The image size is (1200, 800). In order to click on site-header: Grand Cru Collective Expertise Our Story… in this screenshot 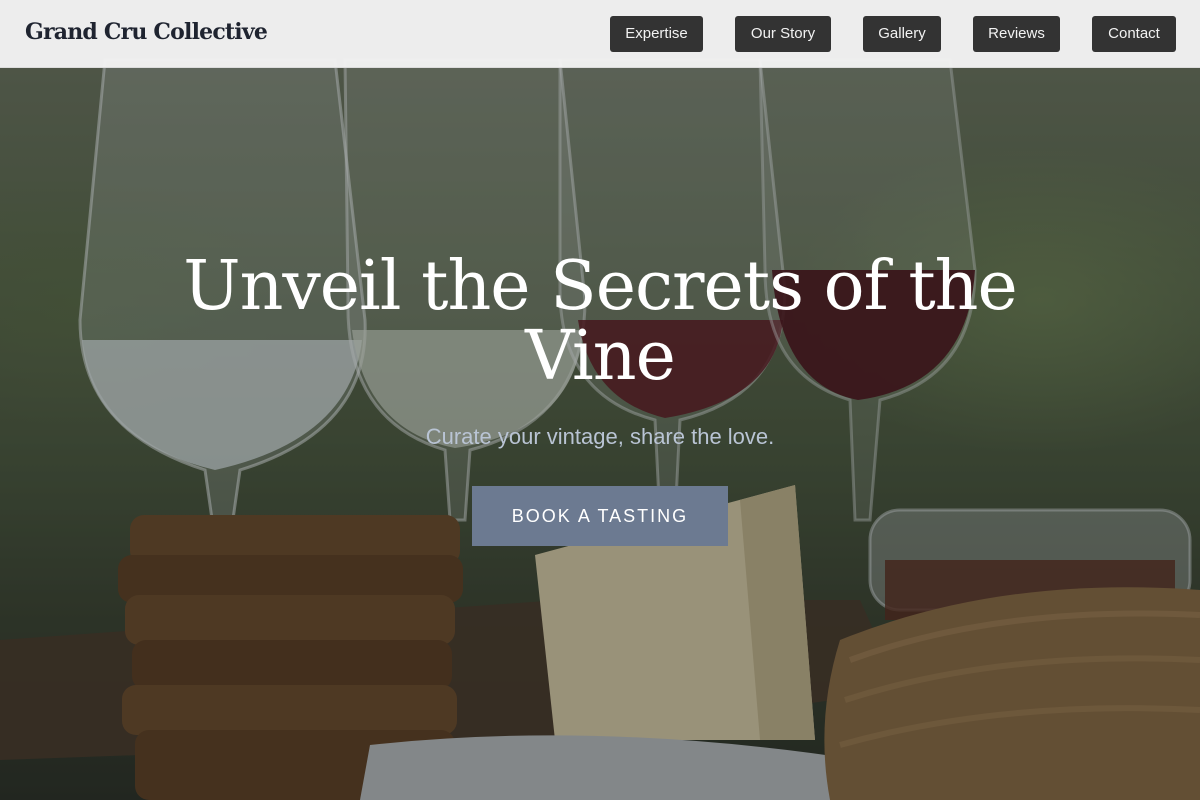, I will do `click(600, 34)`.